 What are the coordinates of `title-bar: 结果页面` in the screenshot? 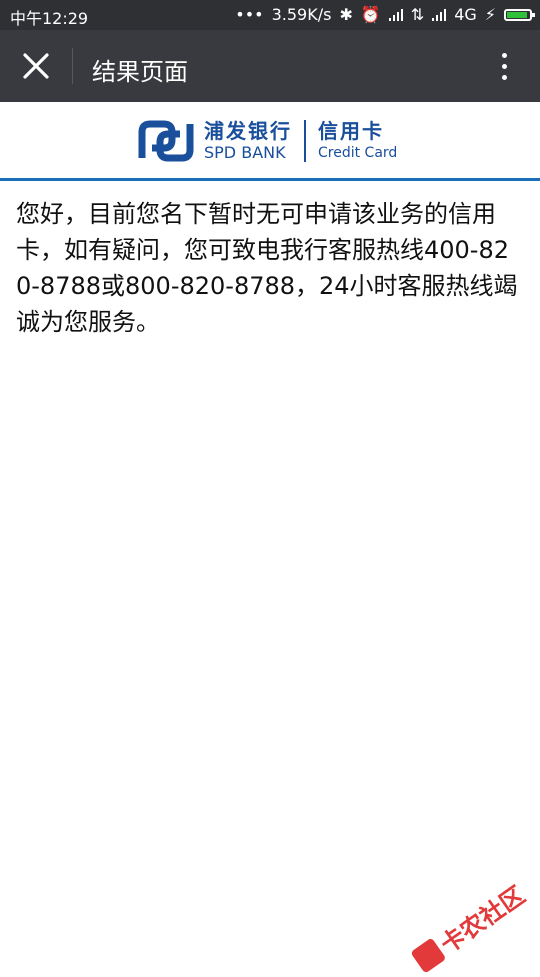 It's located at (270, 66).